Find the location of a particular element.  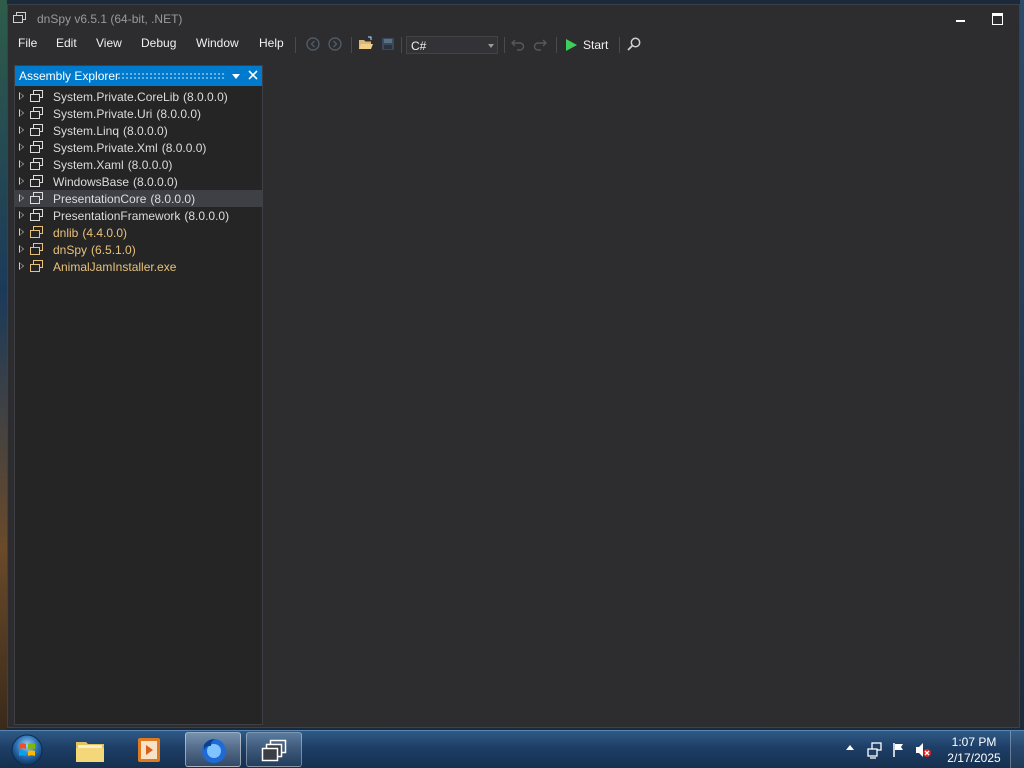

tree-item-label: System.Private.Xml (8.0.0.0) is located at coordinates (129, 148).